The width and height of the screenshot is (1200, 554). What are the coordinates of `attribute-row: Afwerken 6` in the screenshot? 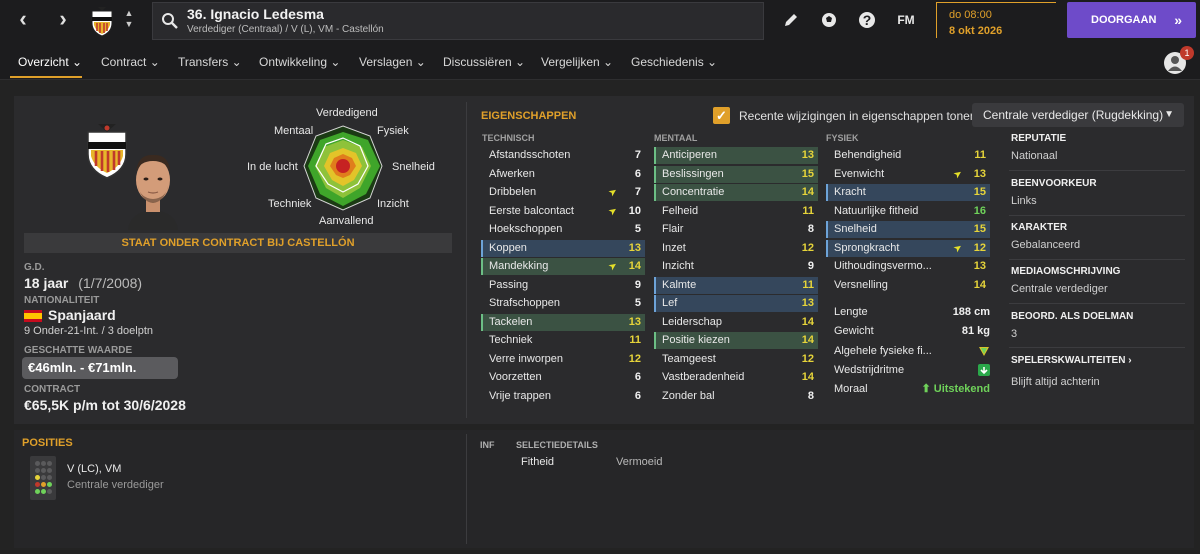 It's located at (563, 174).